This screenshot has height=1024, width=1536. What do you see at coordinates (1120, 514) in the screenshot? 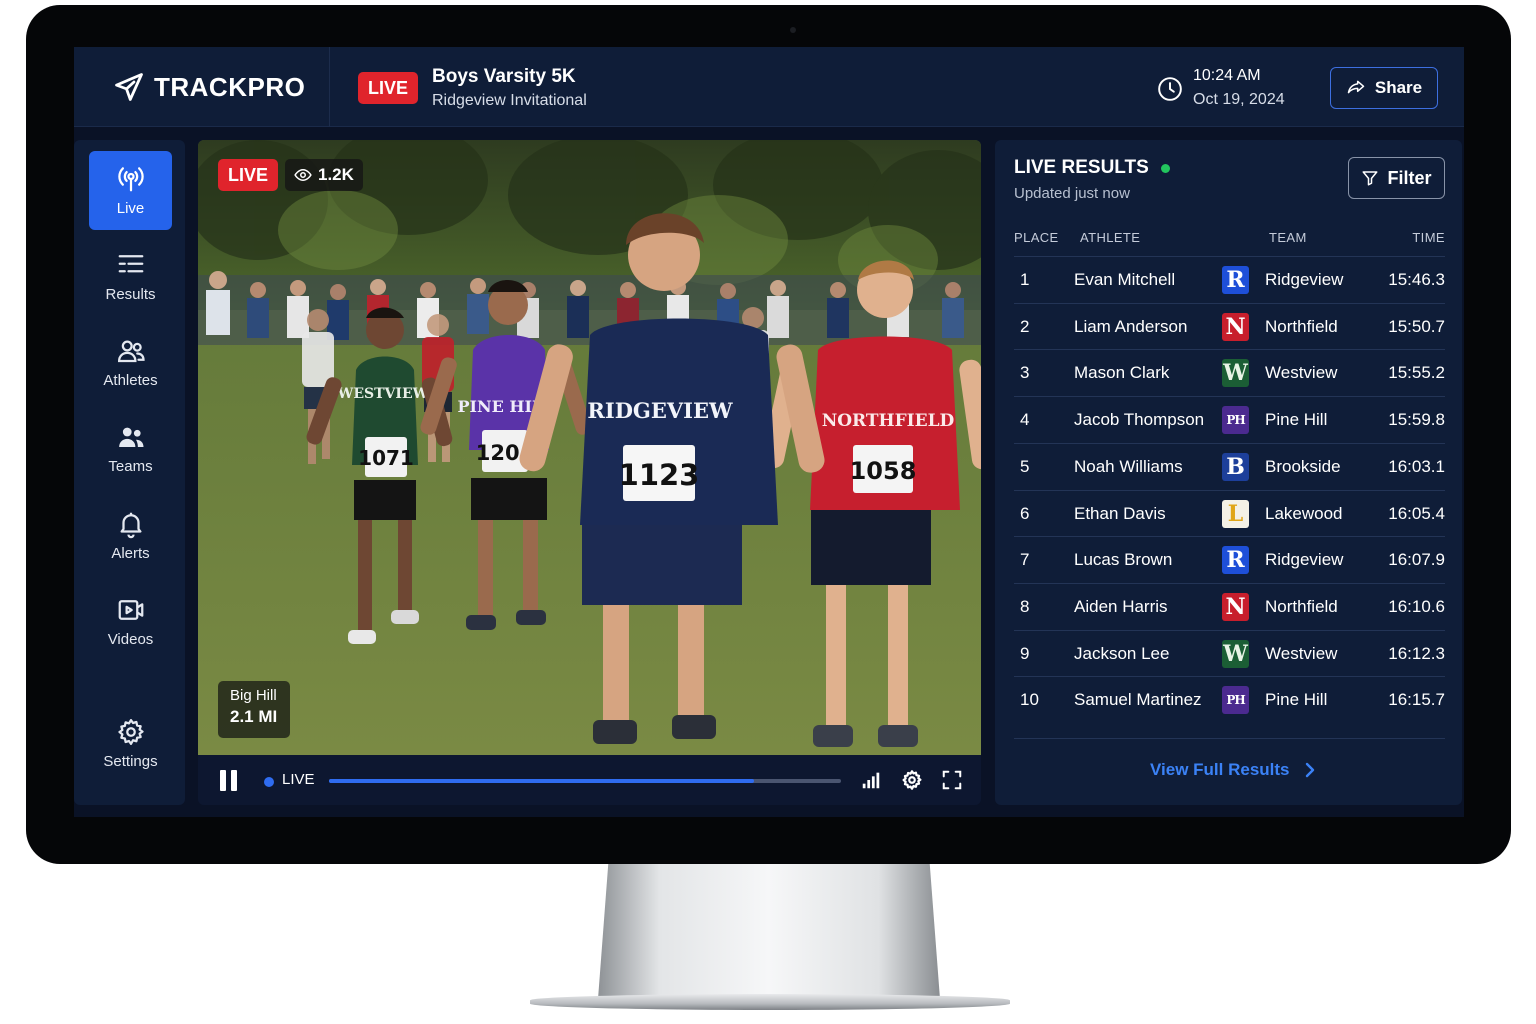
I see `athlete-name-cell: Ethan Davis` at bounding box center [1120, 514].